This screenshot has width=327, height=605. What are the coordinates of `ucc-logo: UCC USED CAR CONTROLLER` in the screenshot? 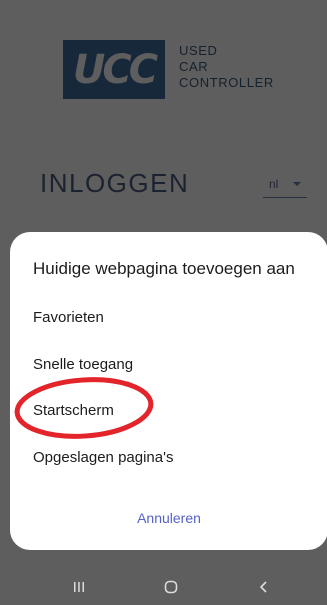 It's located at (168, 69).